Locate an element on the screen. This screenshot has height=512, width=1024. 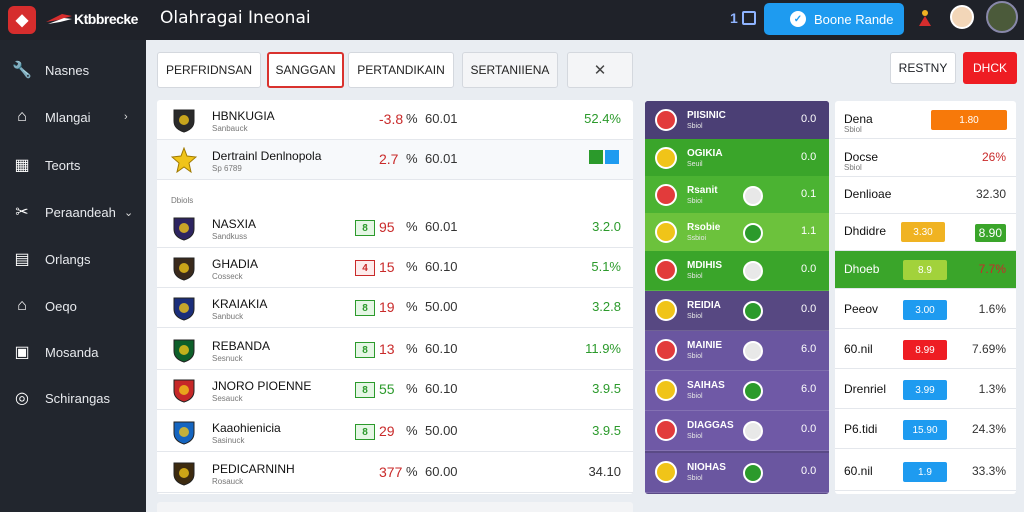
table-row: JNORO PIOENNE Sesauck 8 55% 60.10 3.9.5 is located at coordinates (395, 390).